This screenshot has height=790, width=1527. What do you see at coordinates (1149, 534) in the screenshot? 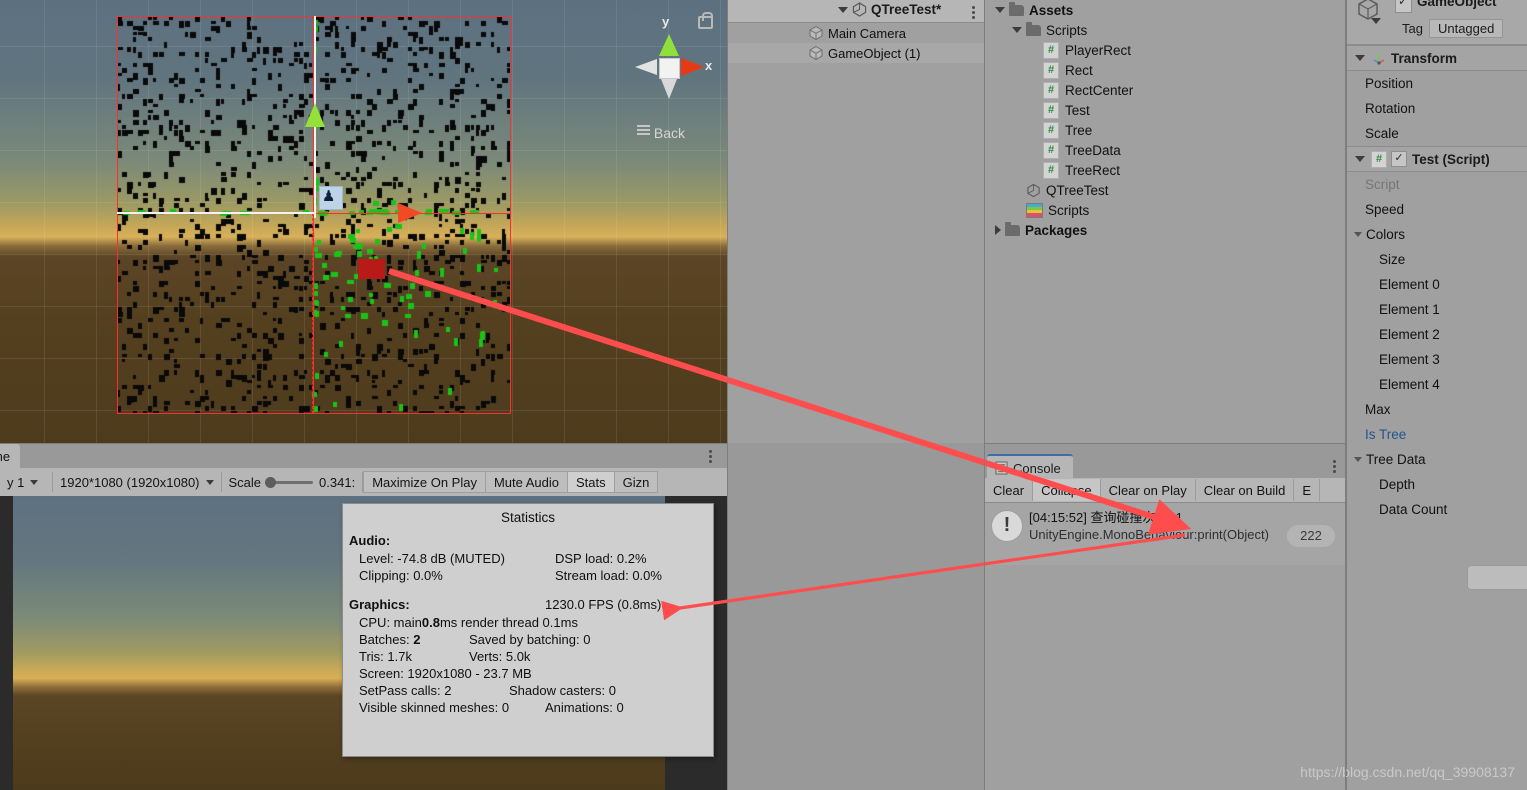
I see `console-message-line2: UnityEngine.MonoBehaviour:print(Object)` at bounding box center [1149, 534].